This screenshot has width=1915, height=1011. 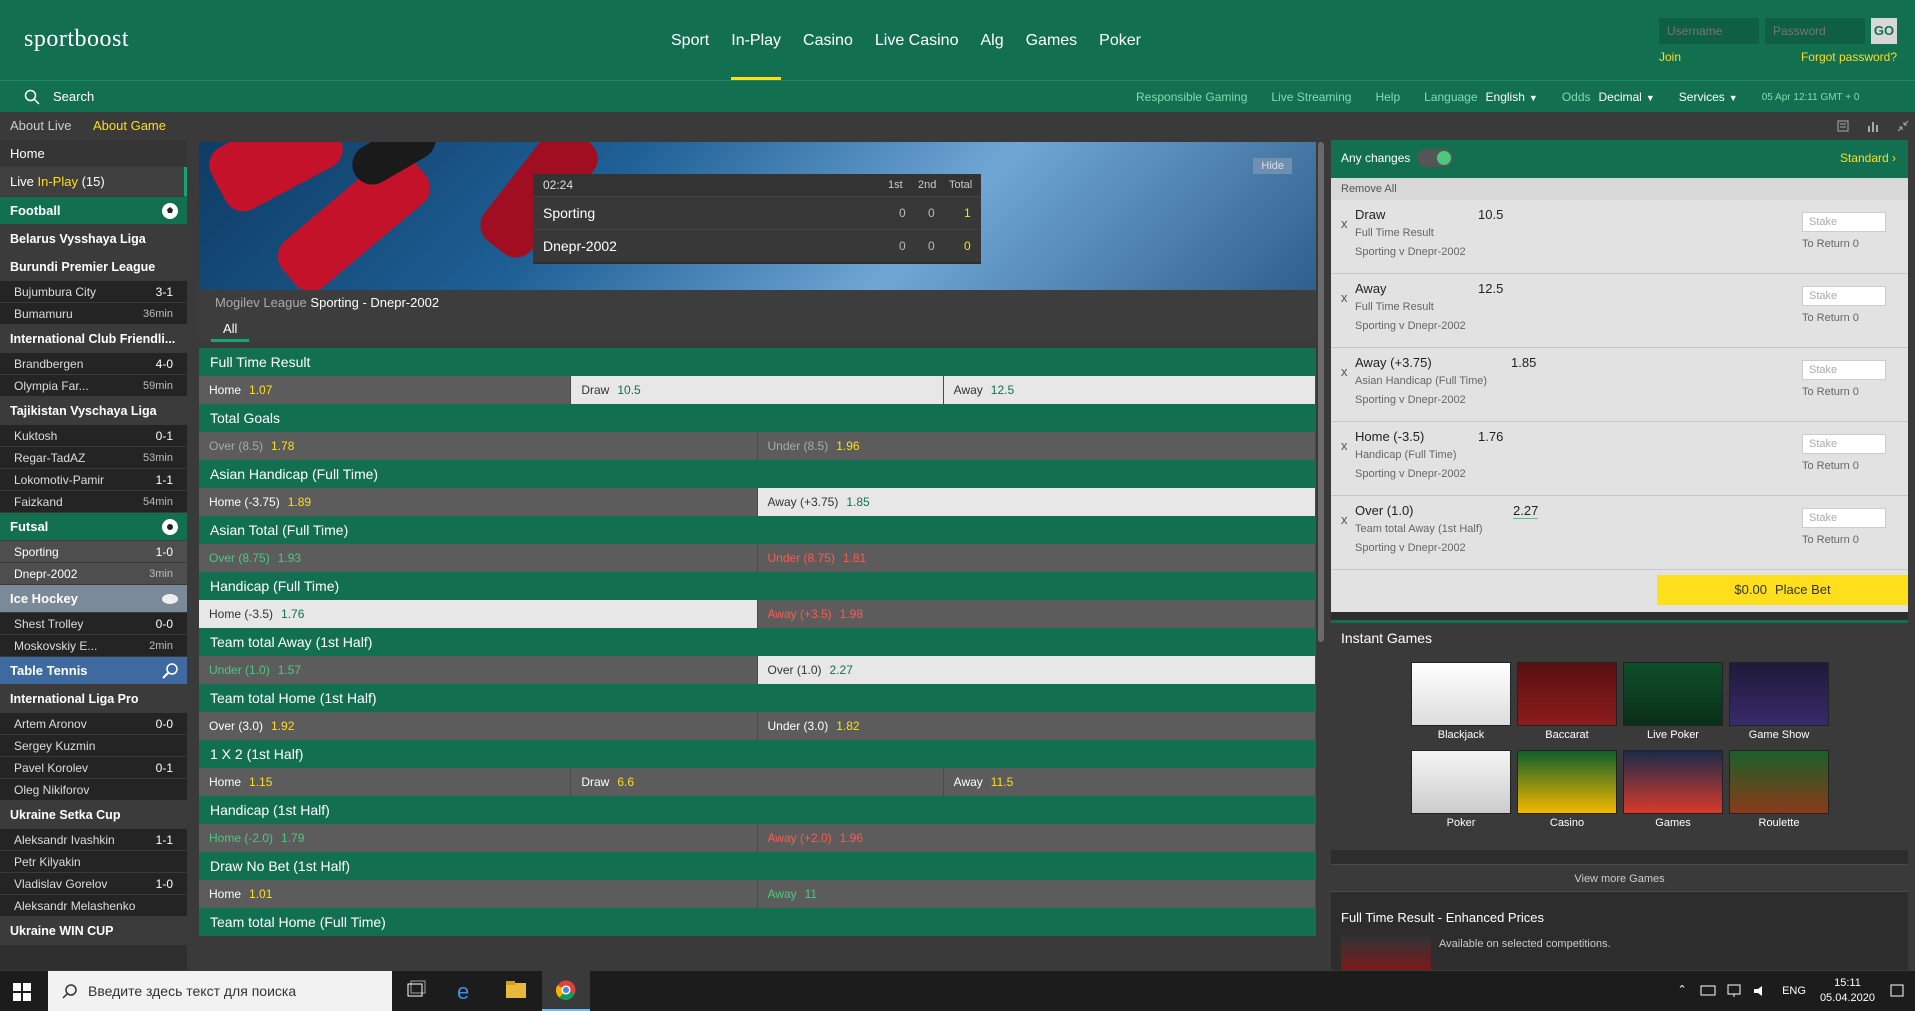 I want to click on sidebar-team-row: Vladislav Gorelov 1-0, so click(x=93, y=884).